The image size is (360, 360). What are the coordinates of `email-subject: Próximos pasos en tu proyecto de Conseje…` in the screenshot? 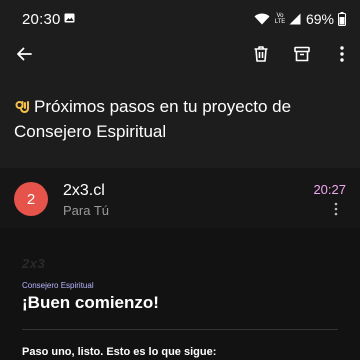 It's located at (179, 119).